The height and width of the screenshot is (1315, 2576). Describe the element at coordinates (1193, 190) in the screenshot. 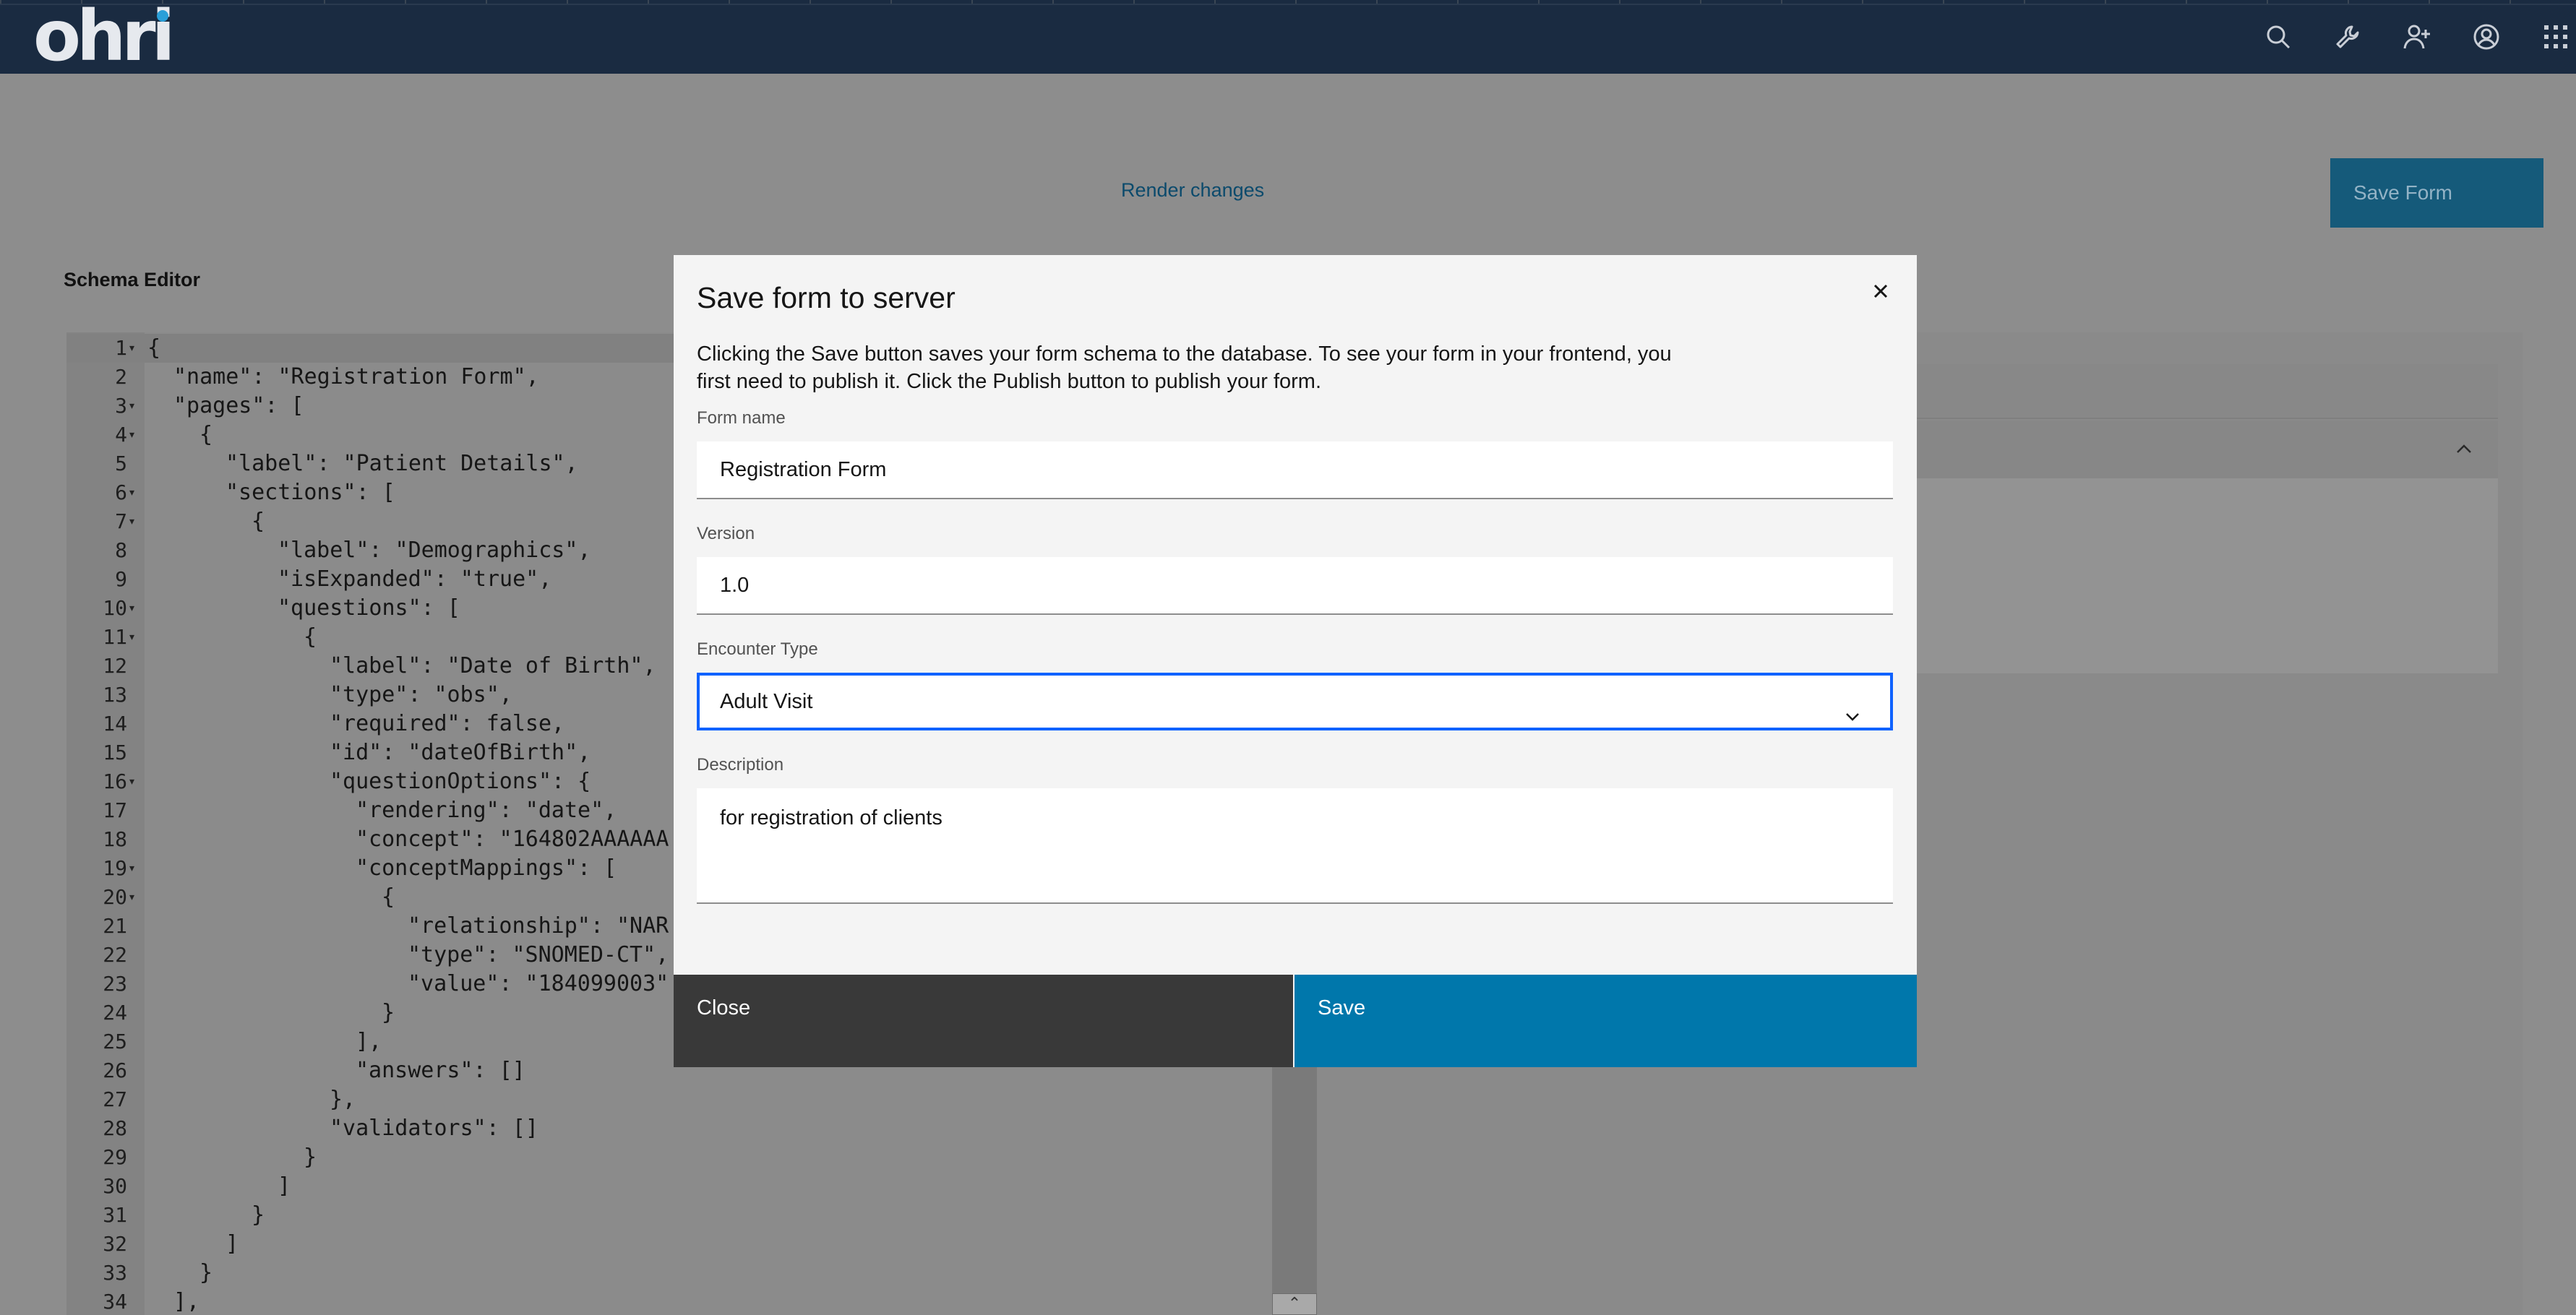

I see `render-changes-link: Render changes` at that location.